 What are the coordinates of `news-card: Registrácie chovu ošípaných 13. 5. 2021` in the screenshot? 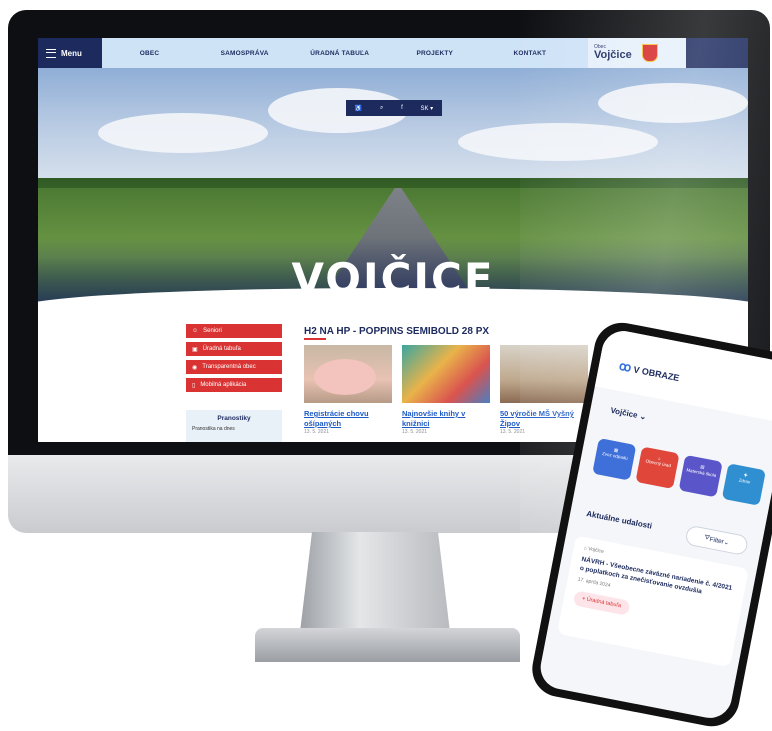 It's located at (350, 390).